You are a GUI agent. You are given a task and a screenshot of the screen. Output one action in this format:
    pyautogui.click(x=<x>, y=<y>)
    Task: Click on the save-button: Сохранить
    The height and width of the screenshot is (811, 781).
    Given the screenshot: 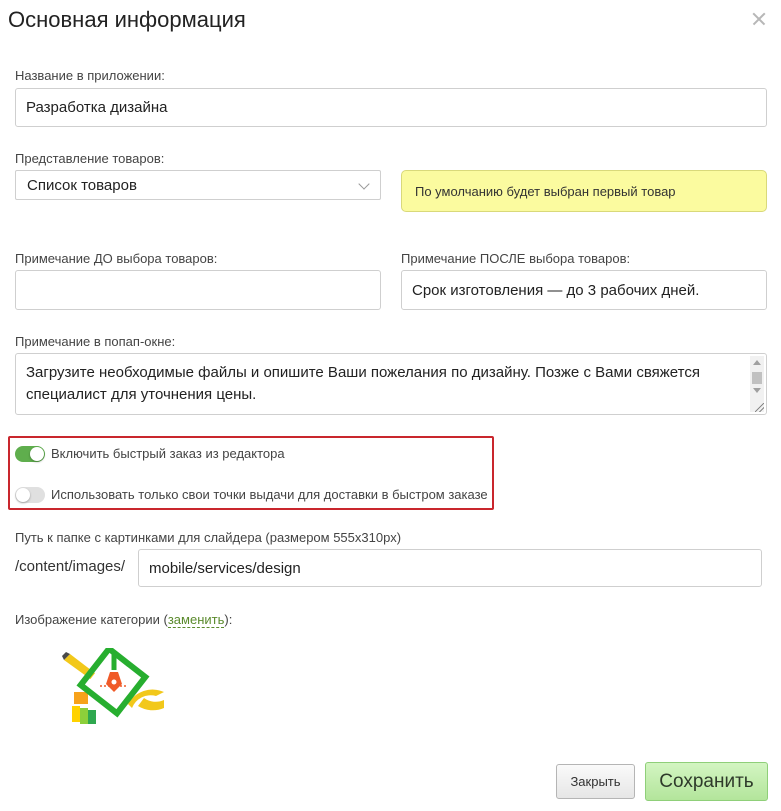 What is the action you would take?
    pyautogui.click(x=706, y=781)
    